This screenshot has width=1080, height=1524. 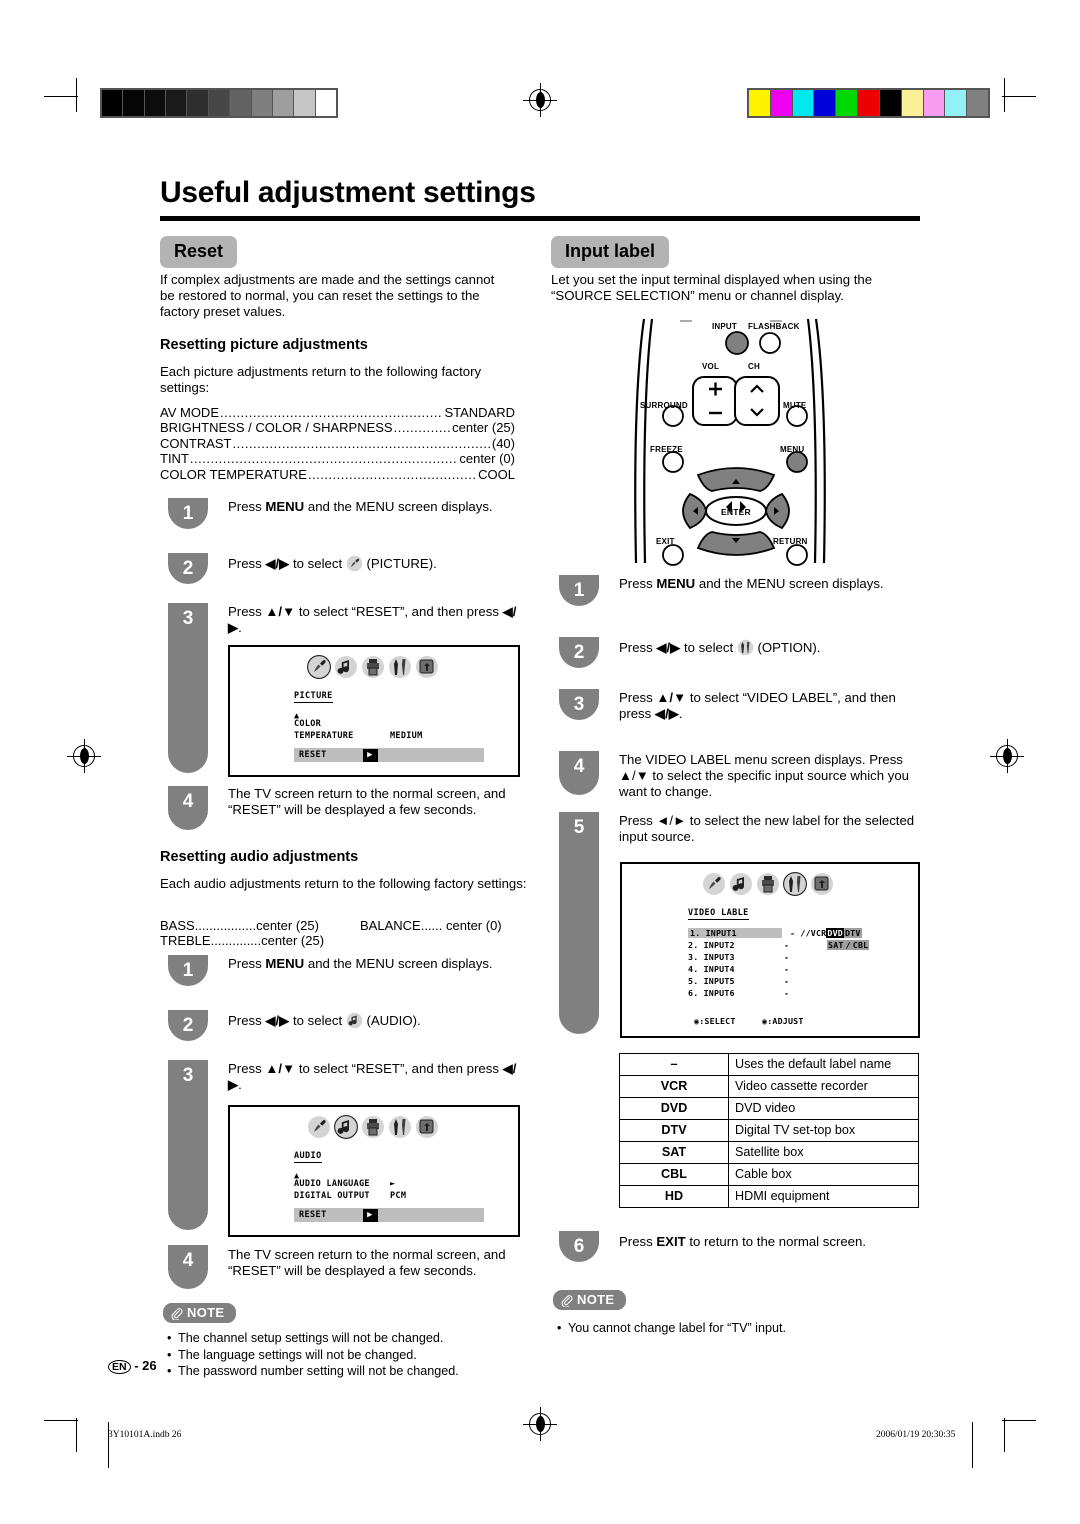 I want to click on registration-target-right, so click(x=1007, y=756).